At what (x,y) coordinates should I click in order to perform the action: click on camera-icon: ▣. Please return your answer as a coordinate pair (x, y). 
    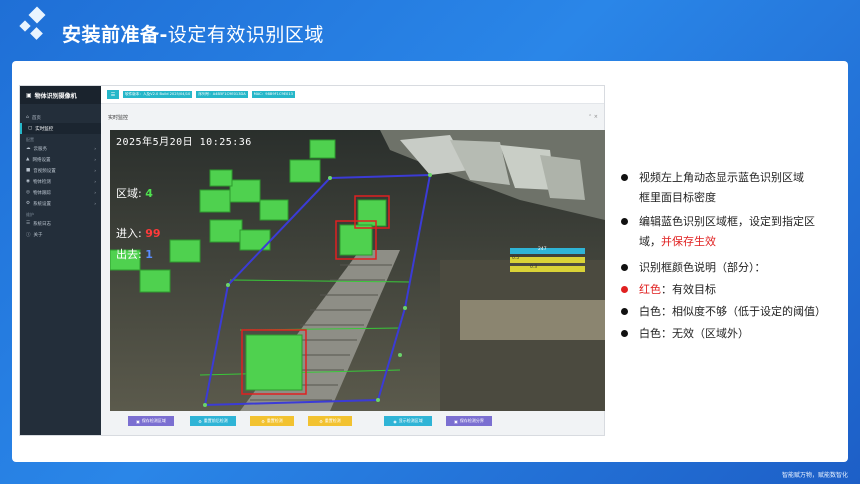
    Looking at the image, I should click on (29, 95).